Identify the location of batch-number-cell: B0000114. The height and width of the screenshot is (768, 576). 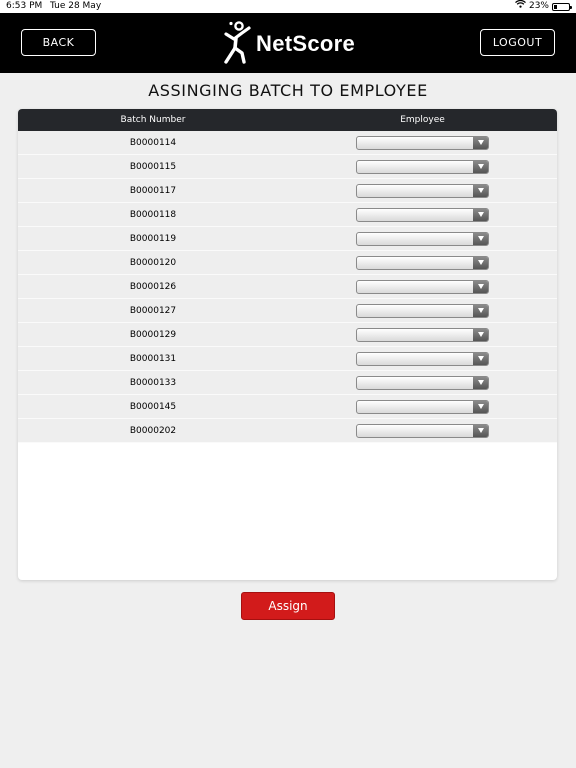
(153, 142).